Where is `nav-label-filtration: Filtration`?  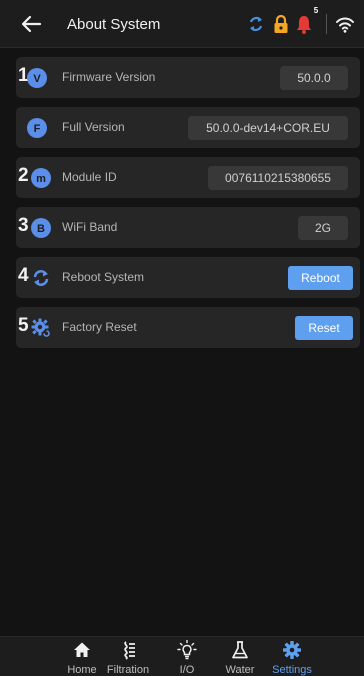
nav-label-filtration: Filtration is located at coordinates (128, 670).